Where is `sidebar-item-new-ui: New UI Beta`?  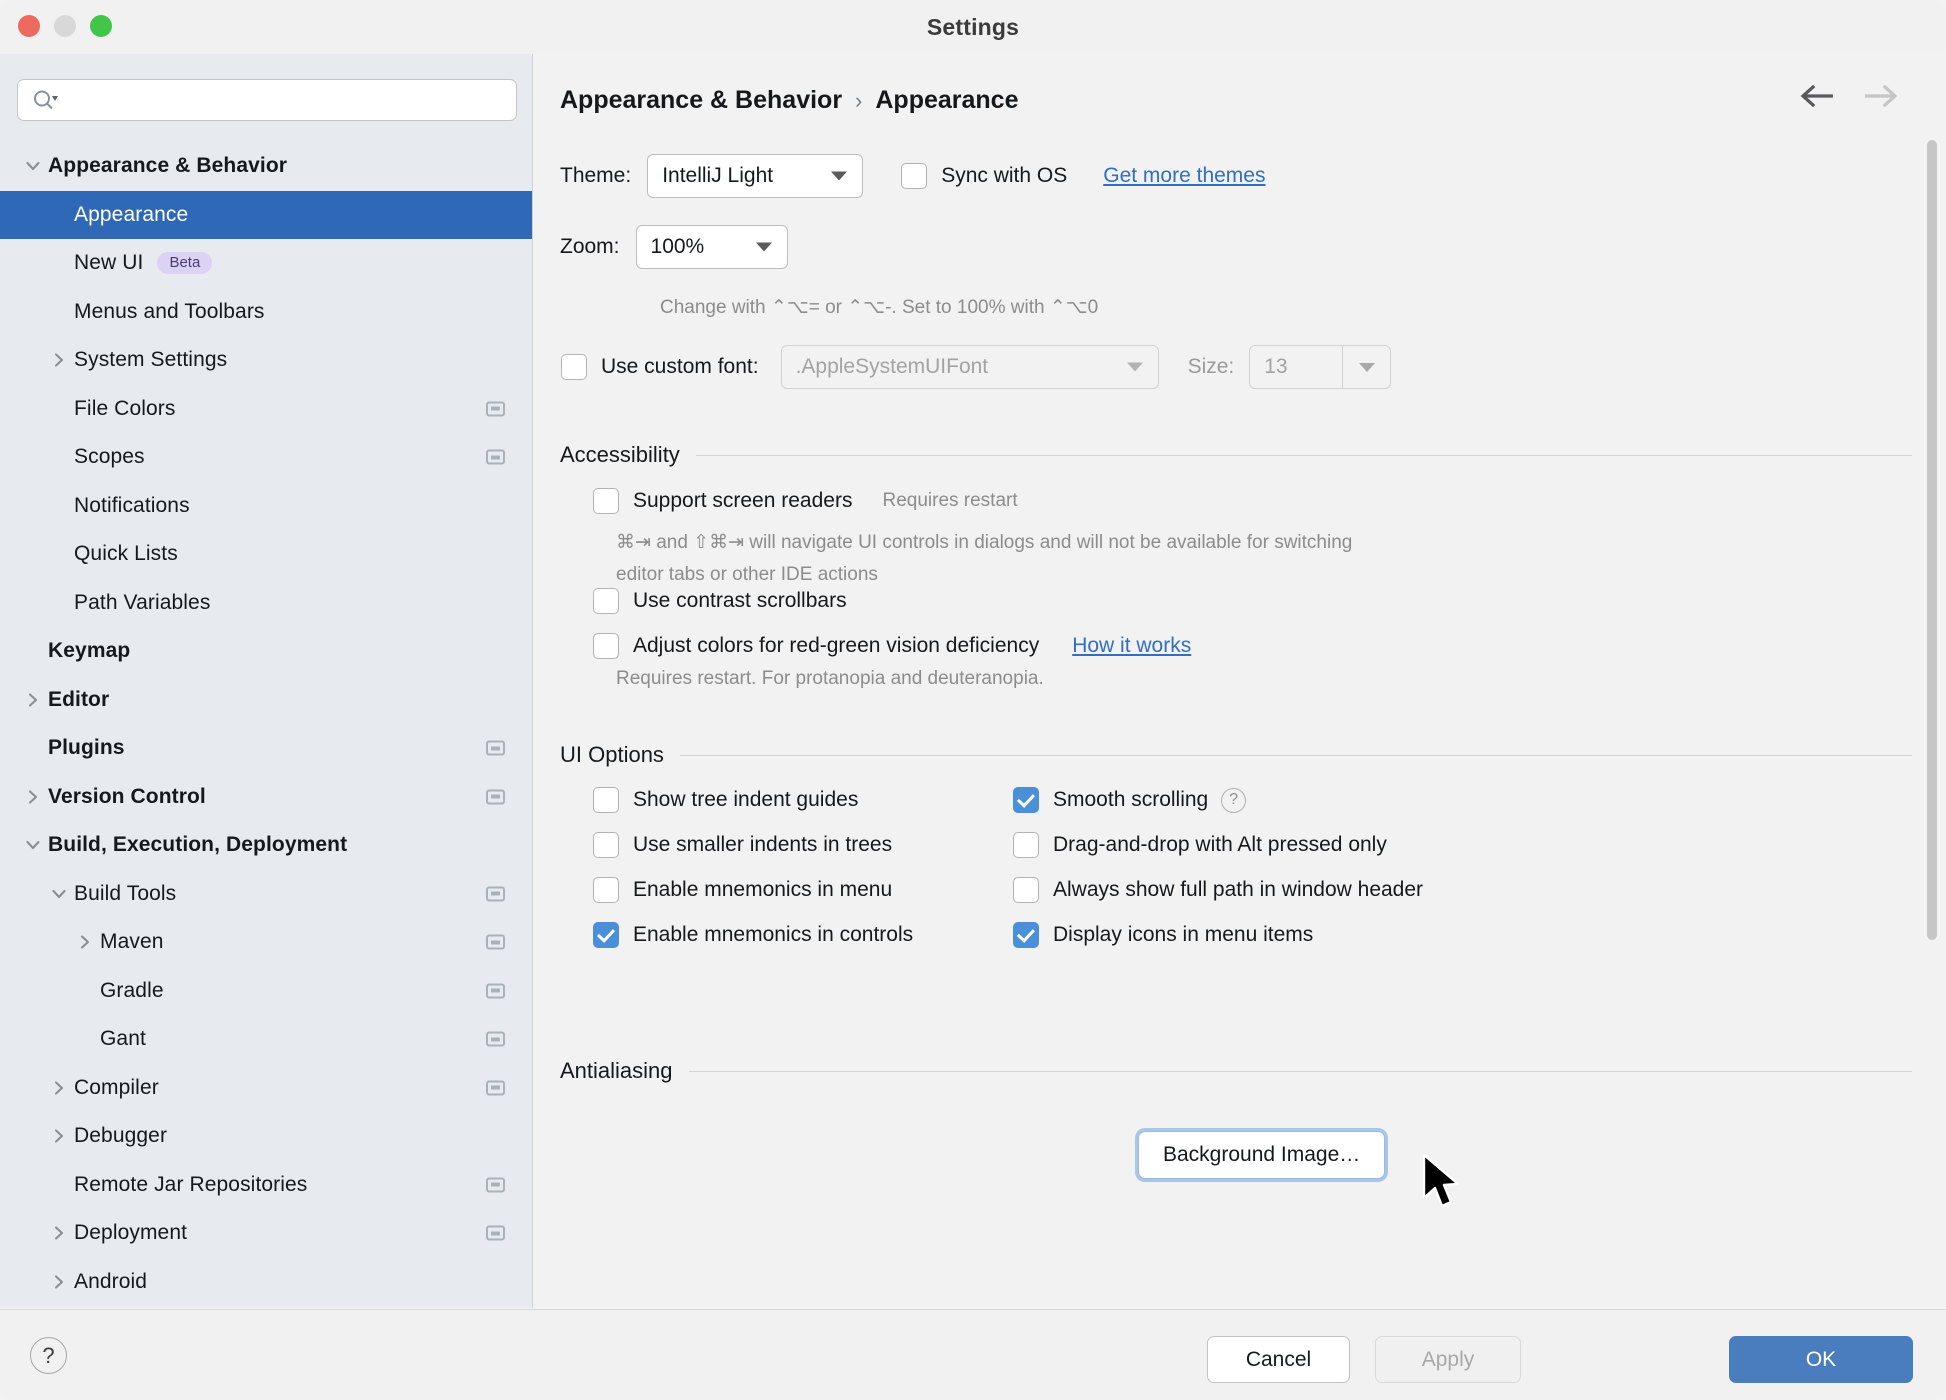 sidebar-item-new-ui: New UI Beta is located at coordinates (266, 263).